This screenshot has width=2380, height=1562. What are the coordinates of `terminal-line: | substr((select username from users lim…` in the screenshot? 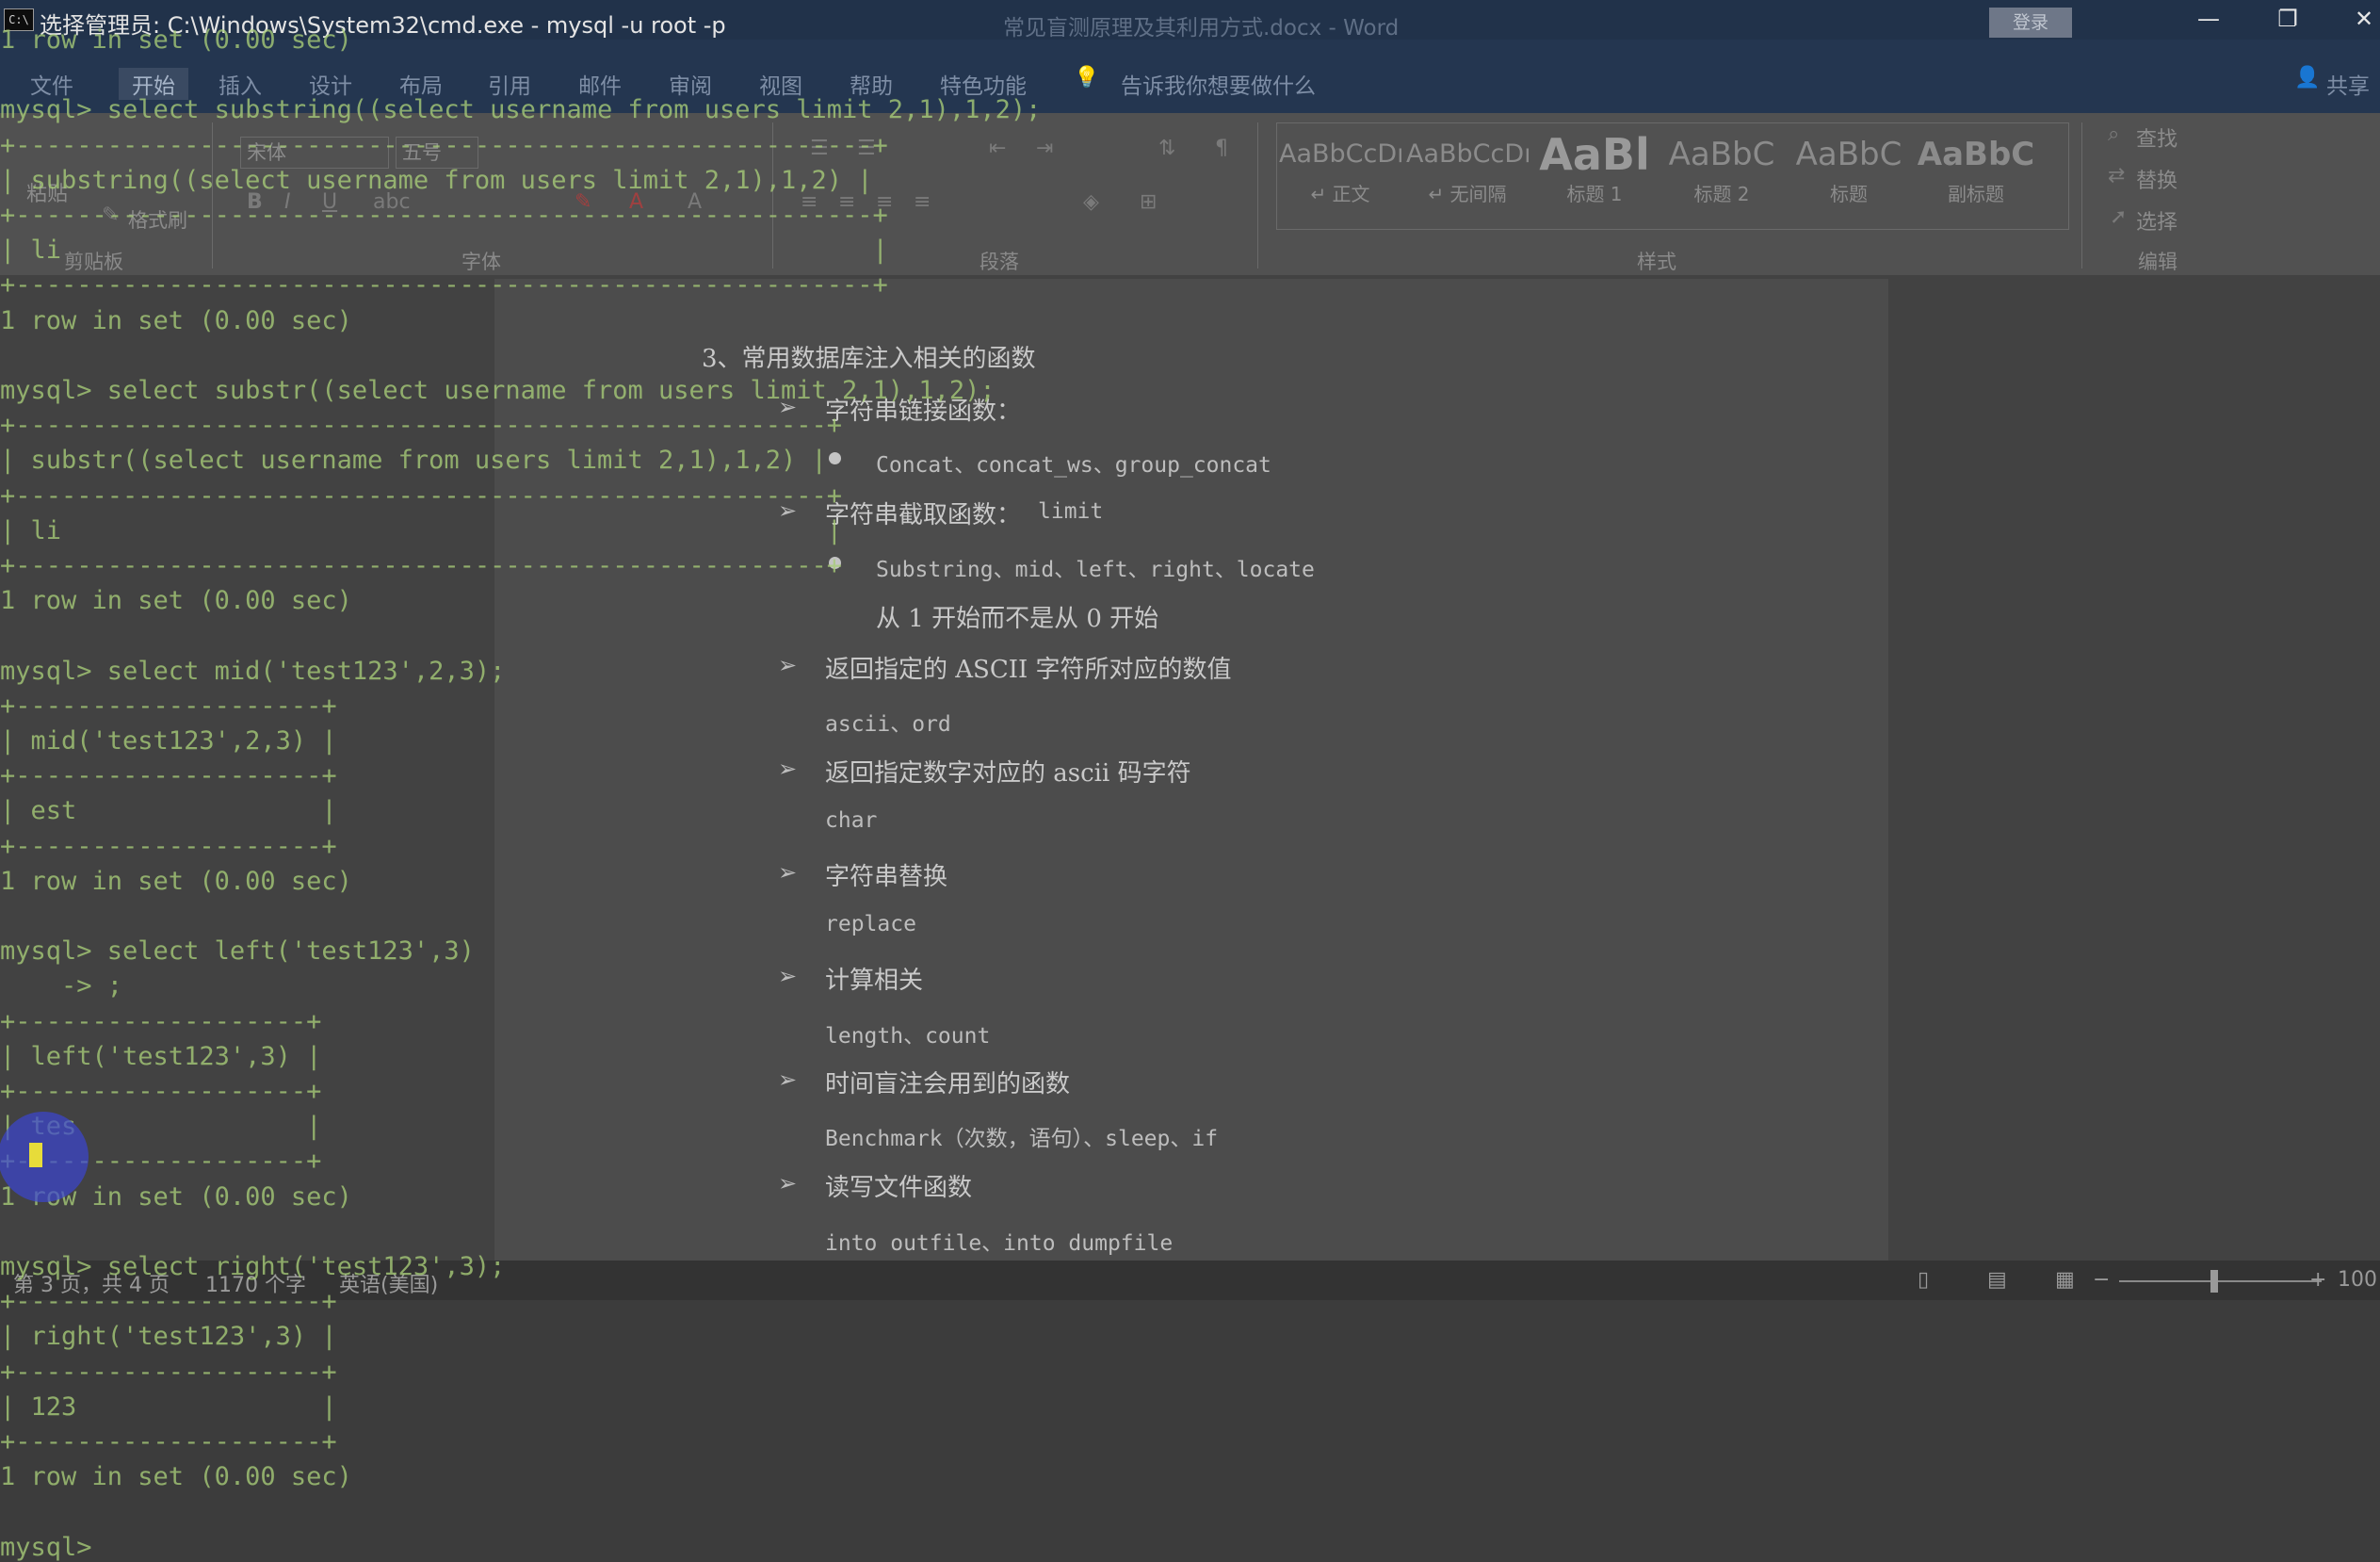 It's located at (413, 461).